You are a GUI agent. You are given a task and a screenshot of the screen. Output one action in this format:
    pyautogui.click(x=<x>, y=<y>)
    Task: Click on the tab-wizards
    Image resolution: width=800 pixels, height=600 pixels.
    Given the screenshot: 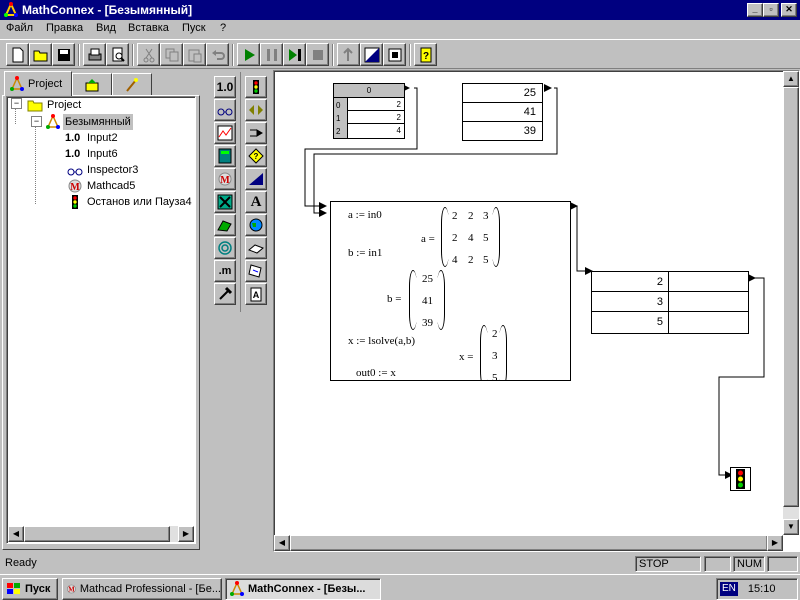 What is the action you would take?
    pyautogui.click(x=132, y=84)
    